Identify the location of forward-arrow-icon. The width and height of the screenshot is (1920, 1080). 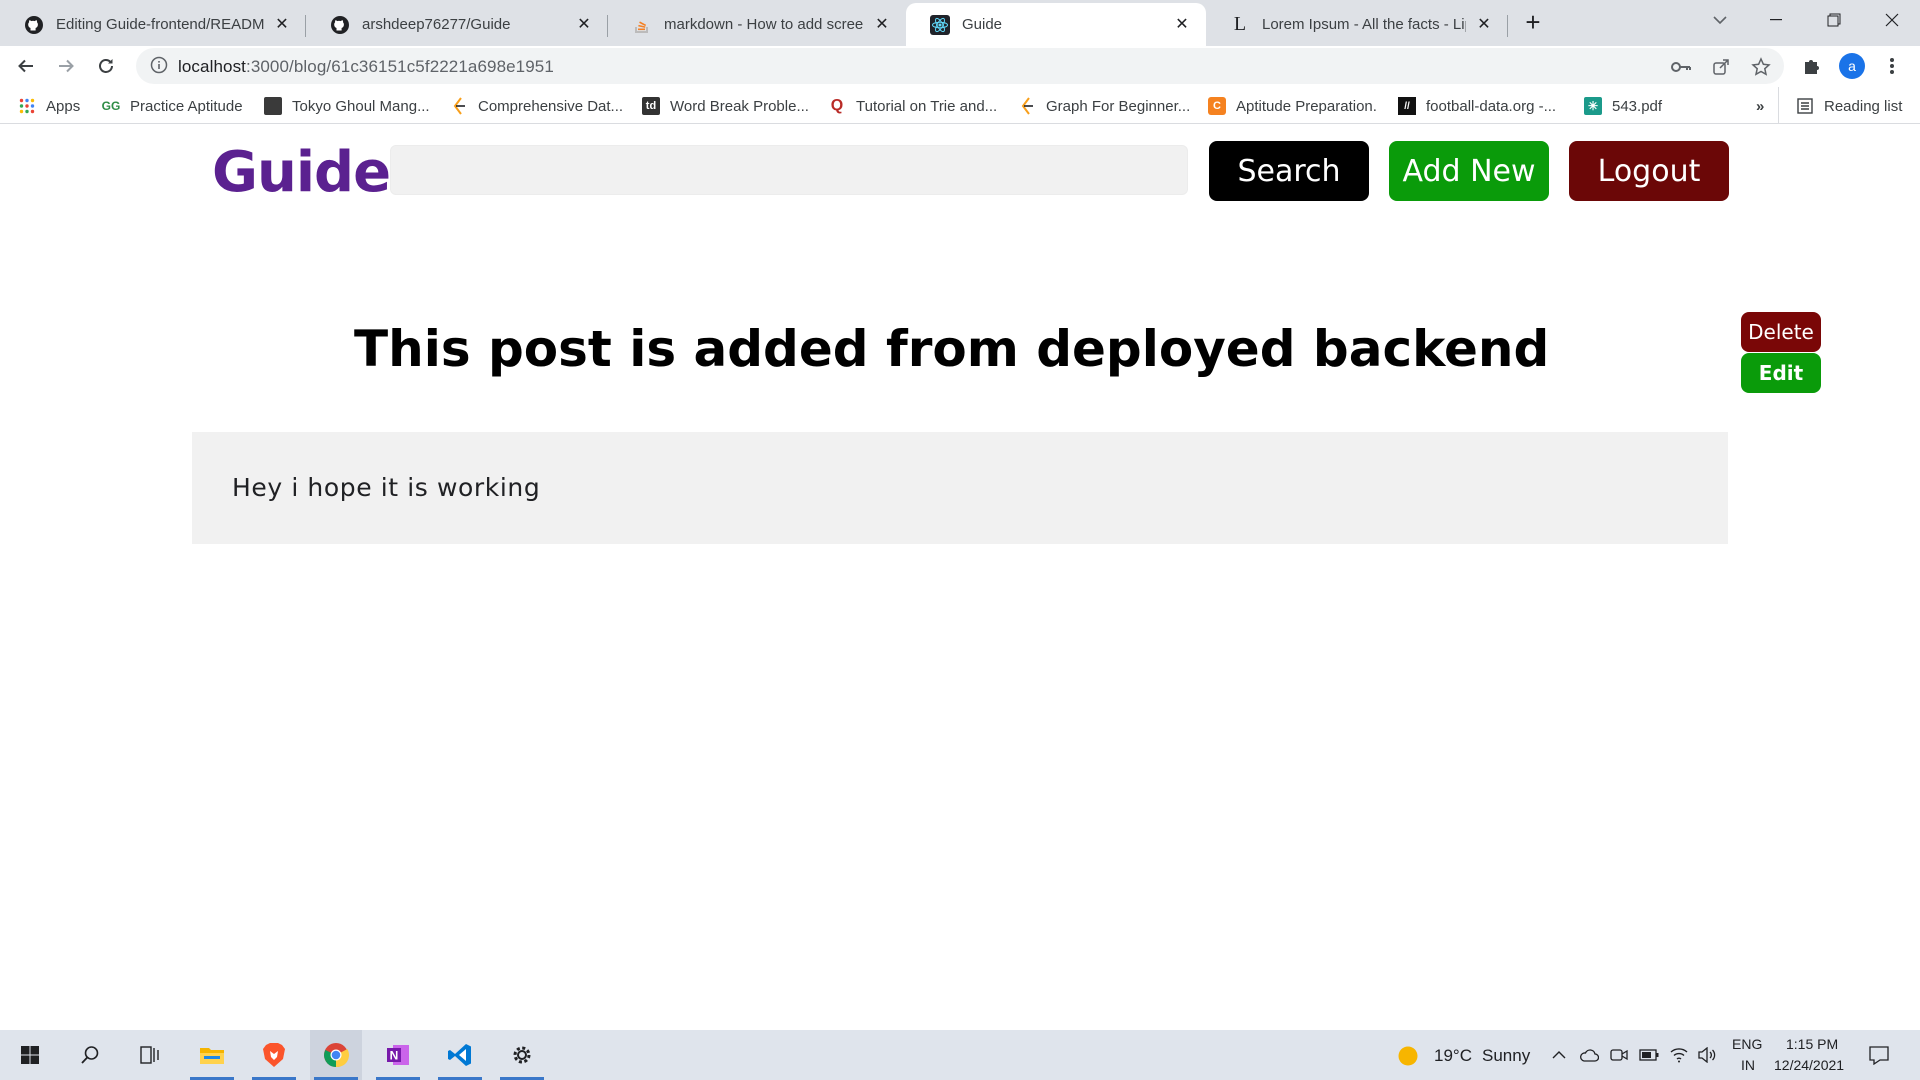
(66, 66).